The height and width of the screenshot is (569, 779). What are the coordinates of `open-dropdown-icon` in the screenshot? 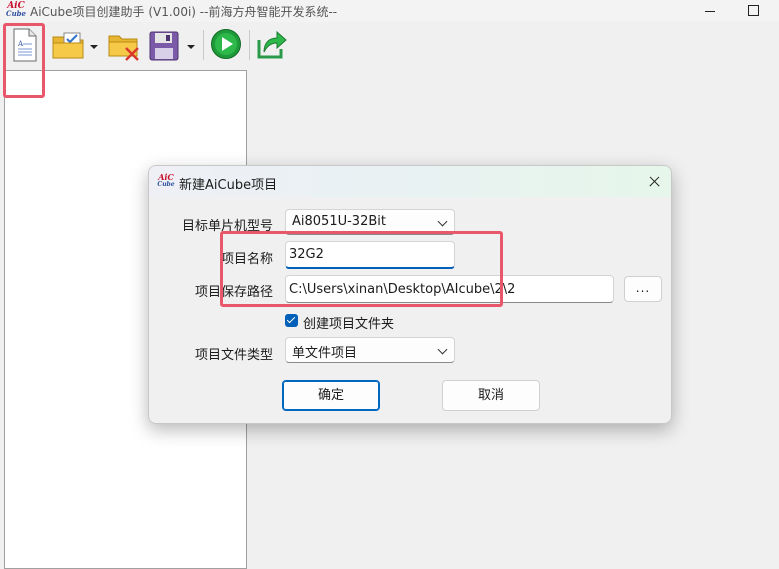 It's located at (94, 47).